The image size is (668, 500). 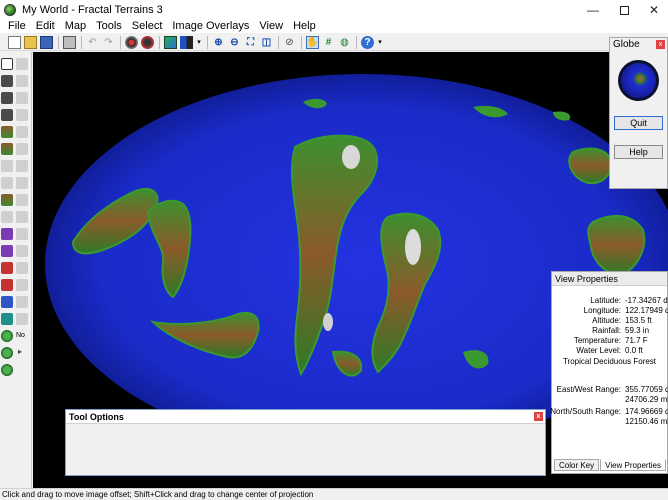 I want to click on stamp-tool-icon, so click(x=22, y=115).